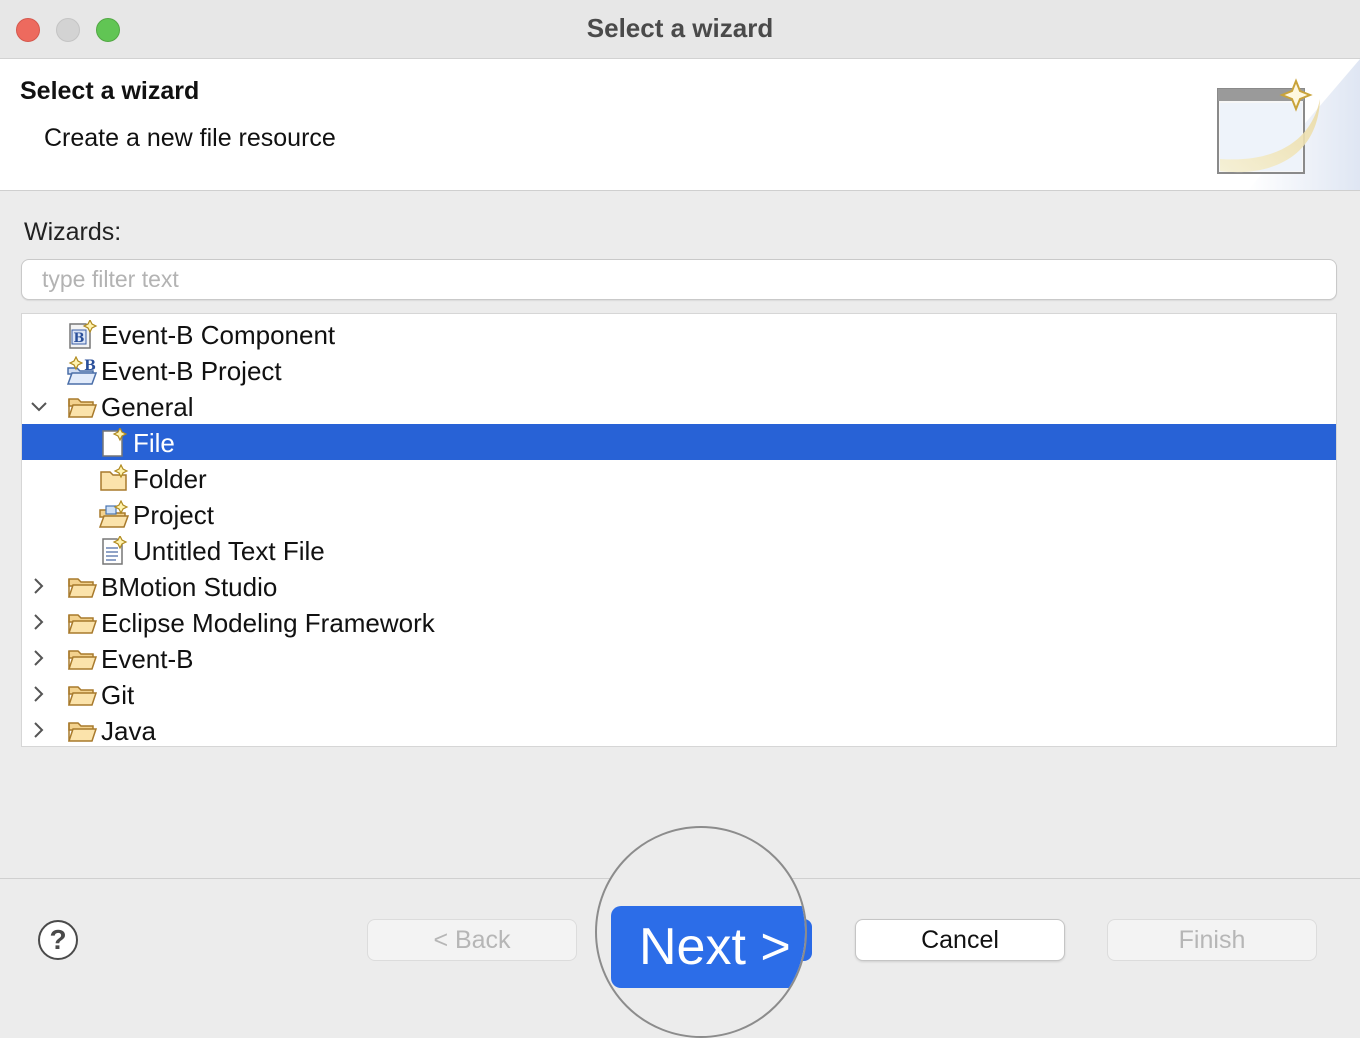  I want to click on tree-item-label: Event-B Component, so click(218, 335).